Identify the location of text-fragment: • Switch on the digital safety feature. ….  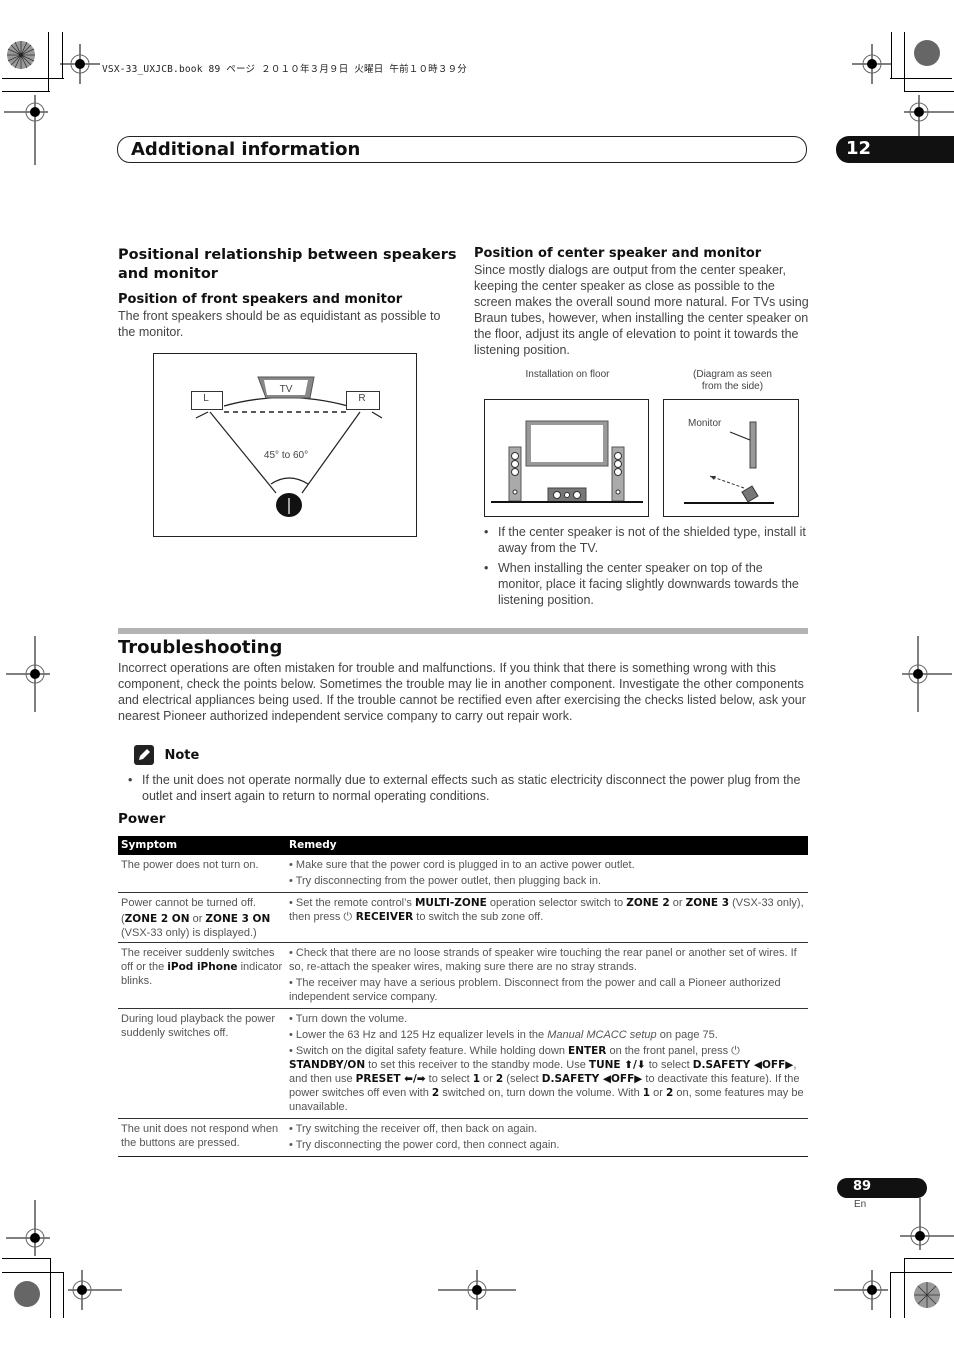
(429, 1051).